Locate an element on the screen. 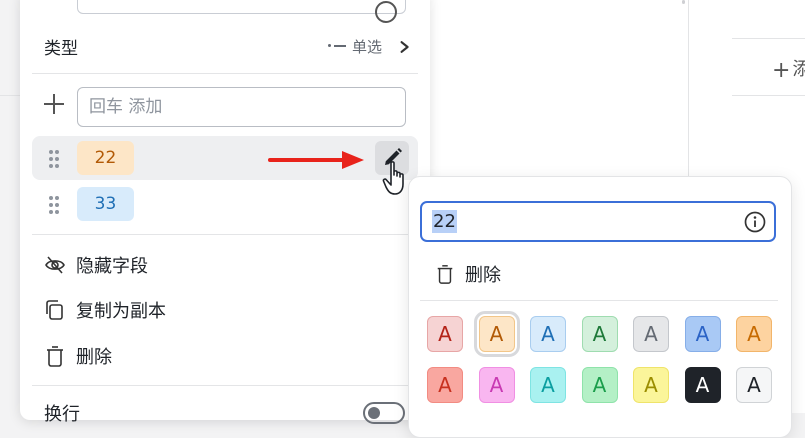 The image size is (805, 438). option-row: 33 is located at coordinates (225, 204).